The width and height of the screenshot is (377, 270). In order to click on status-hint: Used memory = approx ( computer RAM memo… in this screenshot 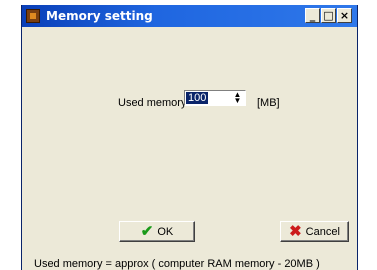, I will do `click(177, 264)`.